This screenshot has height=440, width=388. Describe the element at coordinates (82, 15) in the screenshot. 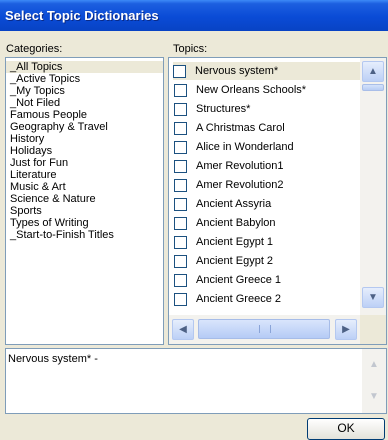

I see `window-title: Select Topic Dictionaries` at that location.